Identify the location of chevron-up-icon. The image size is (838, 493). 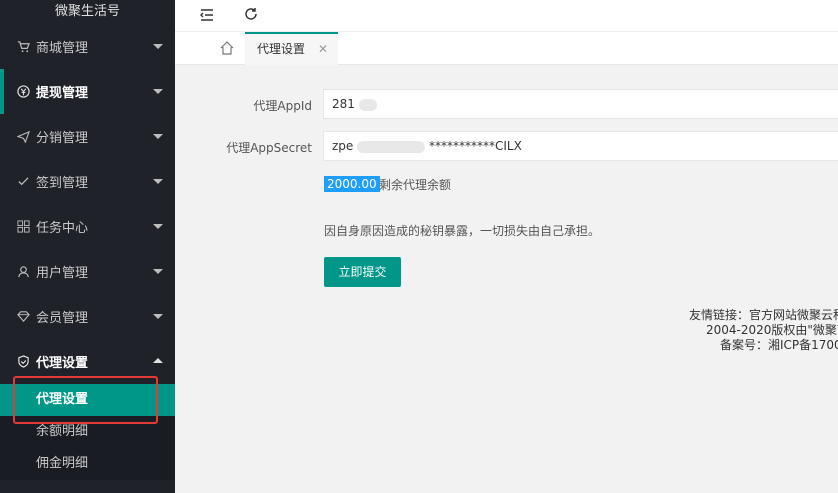
(158, 360).